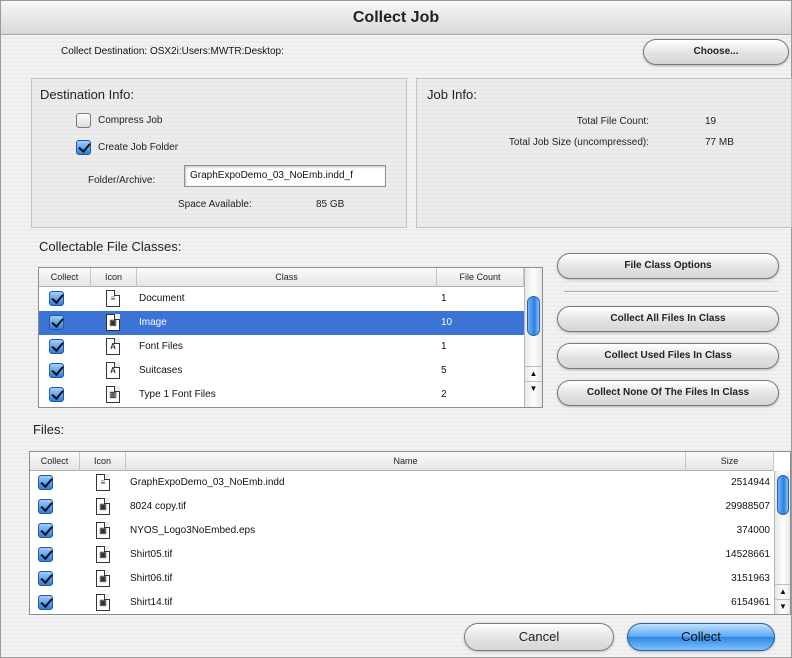 The image size is (792, 658). Describe the element at coordinates (87, 94) in the screenshot. I see `destination-info-title: Destination Info:` at that location.